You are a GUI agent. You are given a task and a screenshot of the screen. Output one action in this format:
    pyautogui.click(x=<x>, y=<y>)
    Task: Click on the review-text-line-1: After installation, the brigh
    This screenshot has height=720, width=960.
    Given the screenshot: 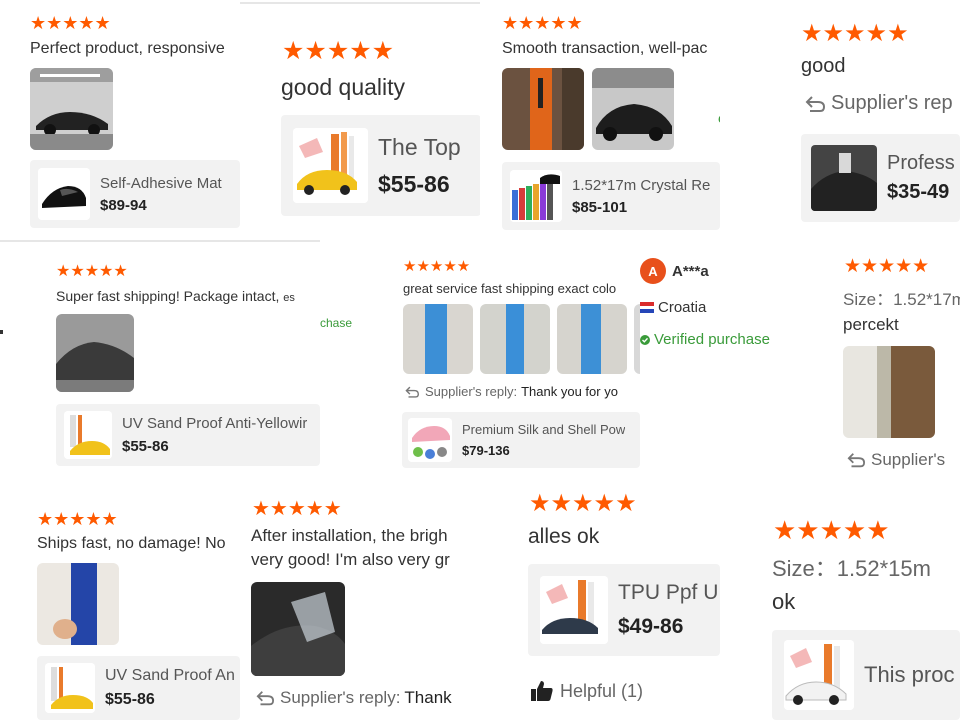 What is the action you would take?
    pyautogui.click(x=349, y=535)
    